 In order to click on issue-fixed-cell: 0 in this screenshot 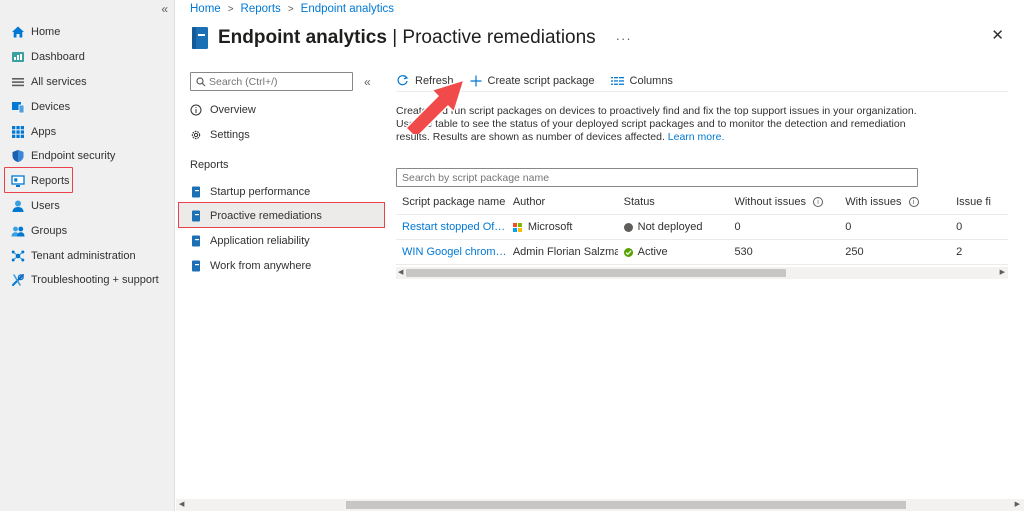, I will do `click(959, 227)`.